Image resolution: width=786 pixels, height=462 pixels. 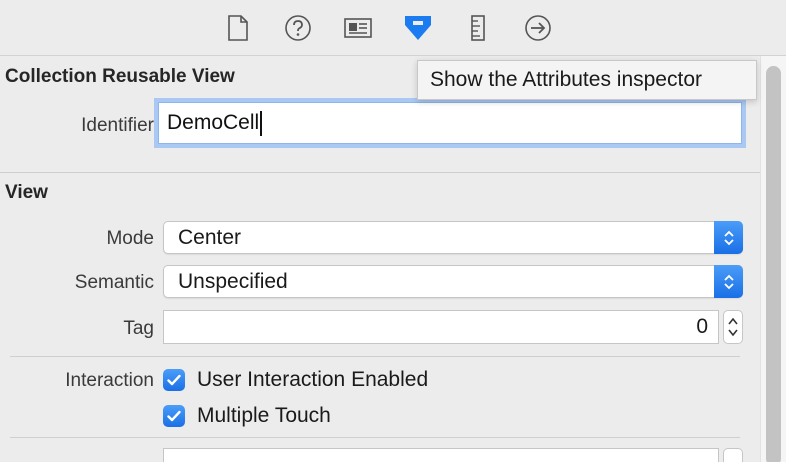 I want to click on attributes-icon, so click(x=418, y=28).